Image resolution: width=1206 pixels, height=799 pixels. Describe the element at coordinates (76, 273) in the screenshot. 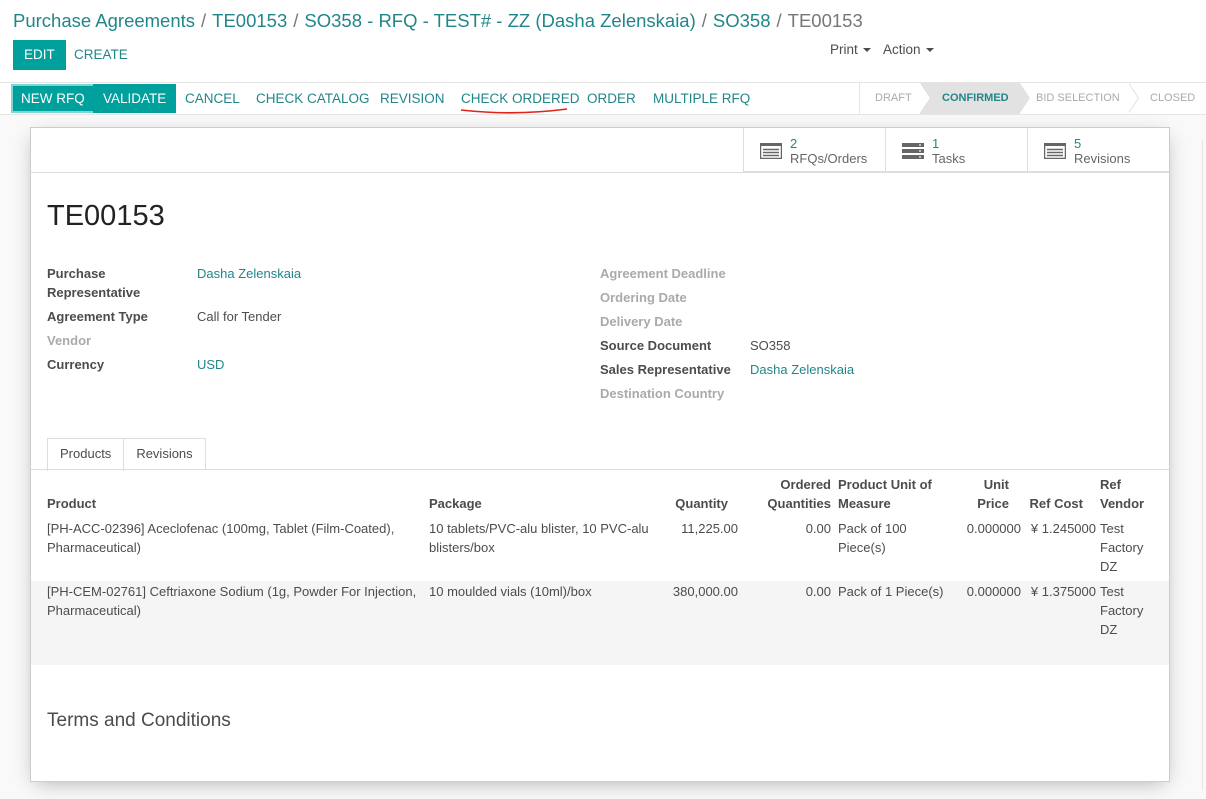

I see `purchase-rep-label: Purchase` at that location.